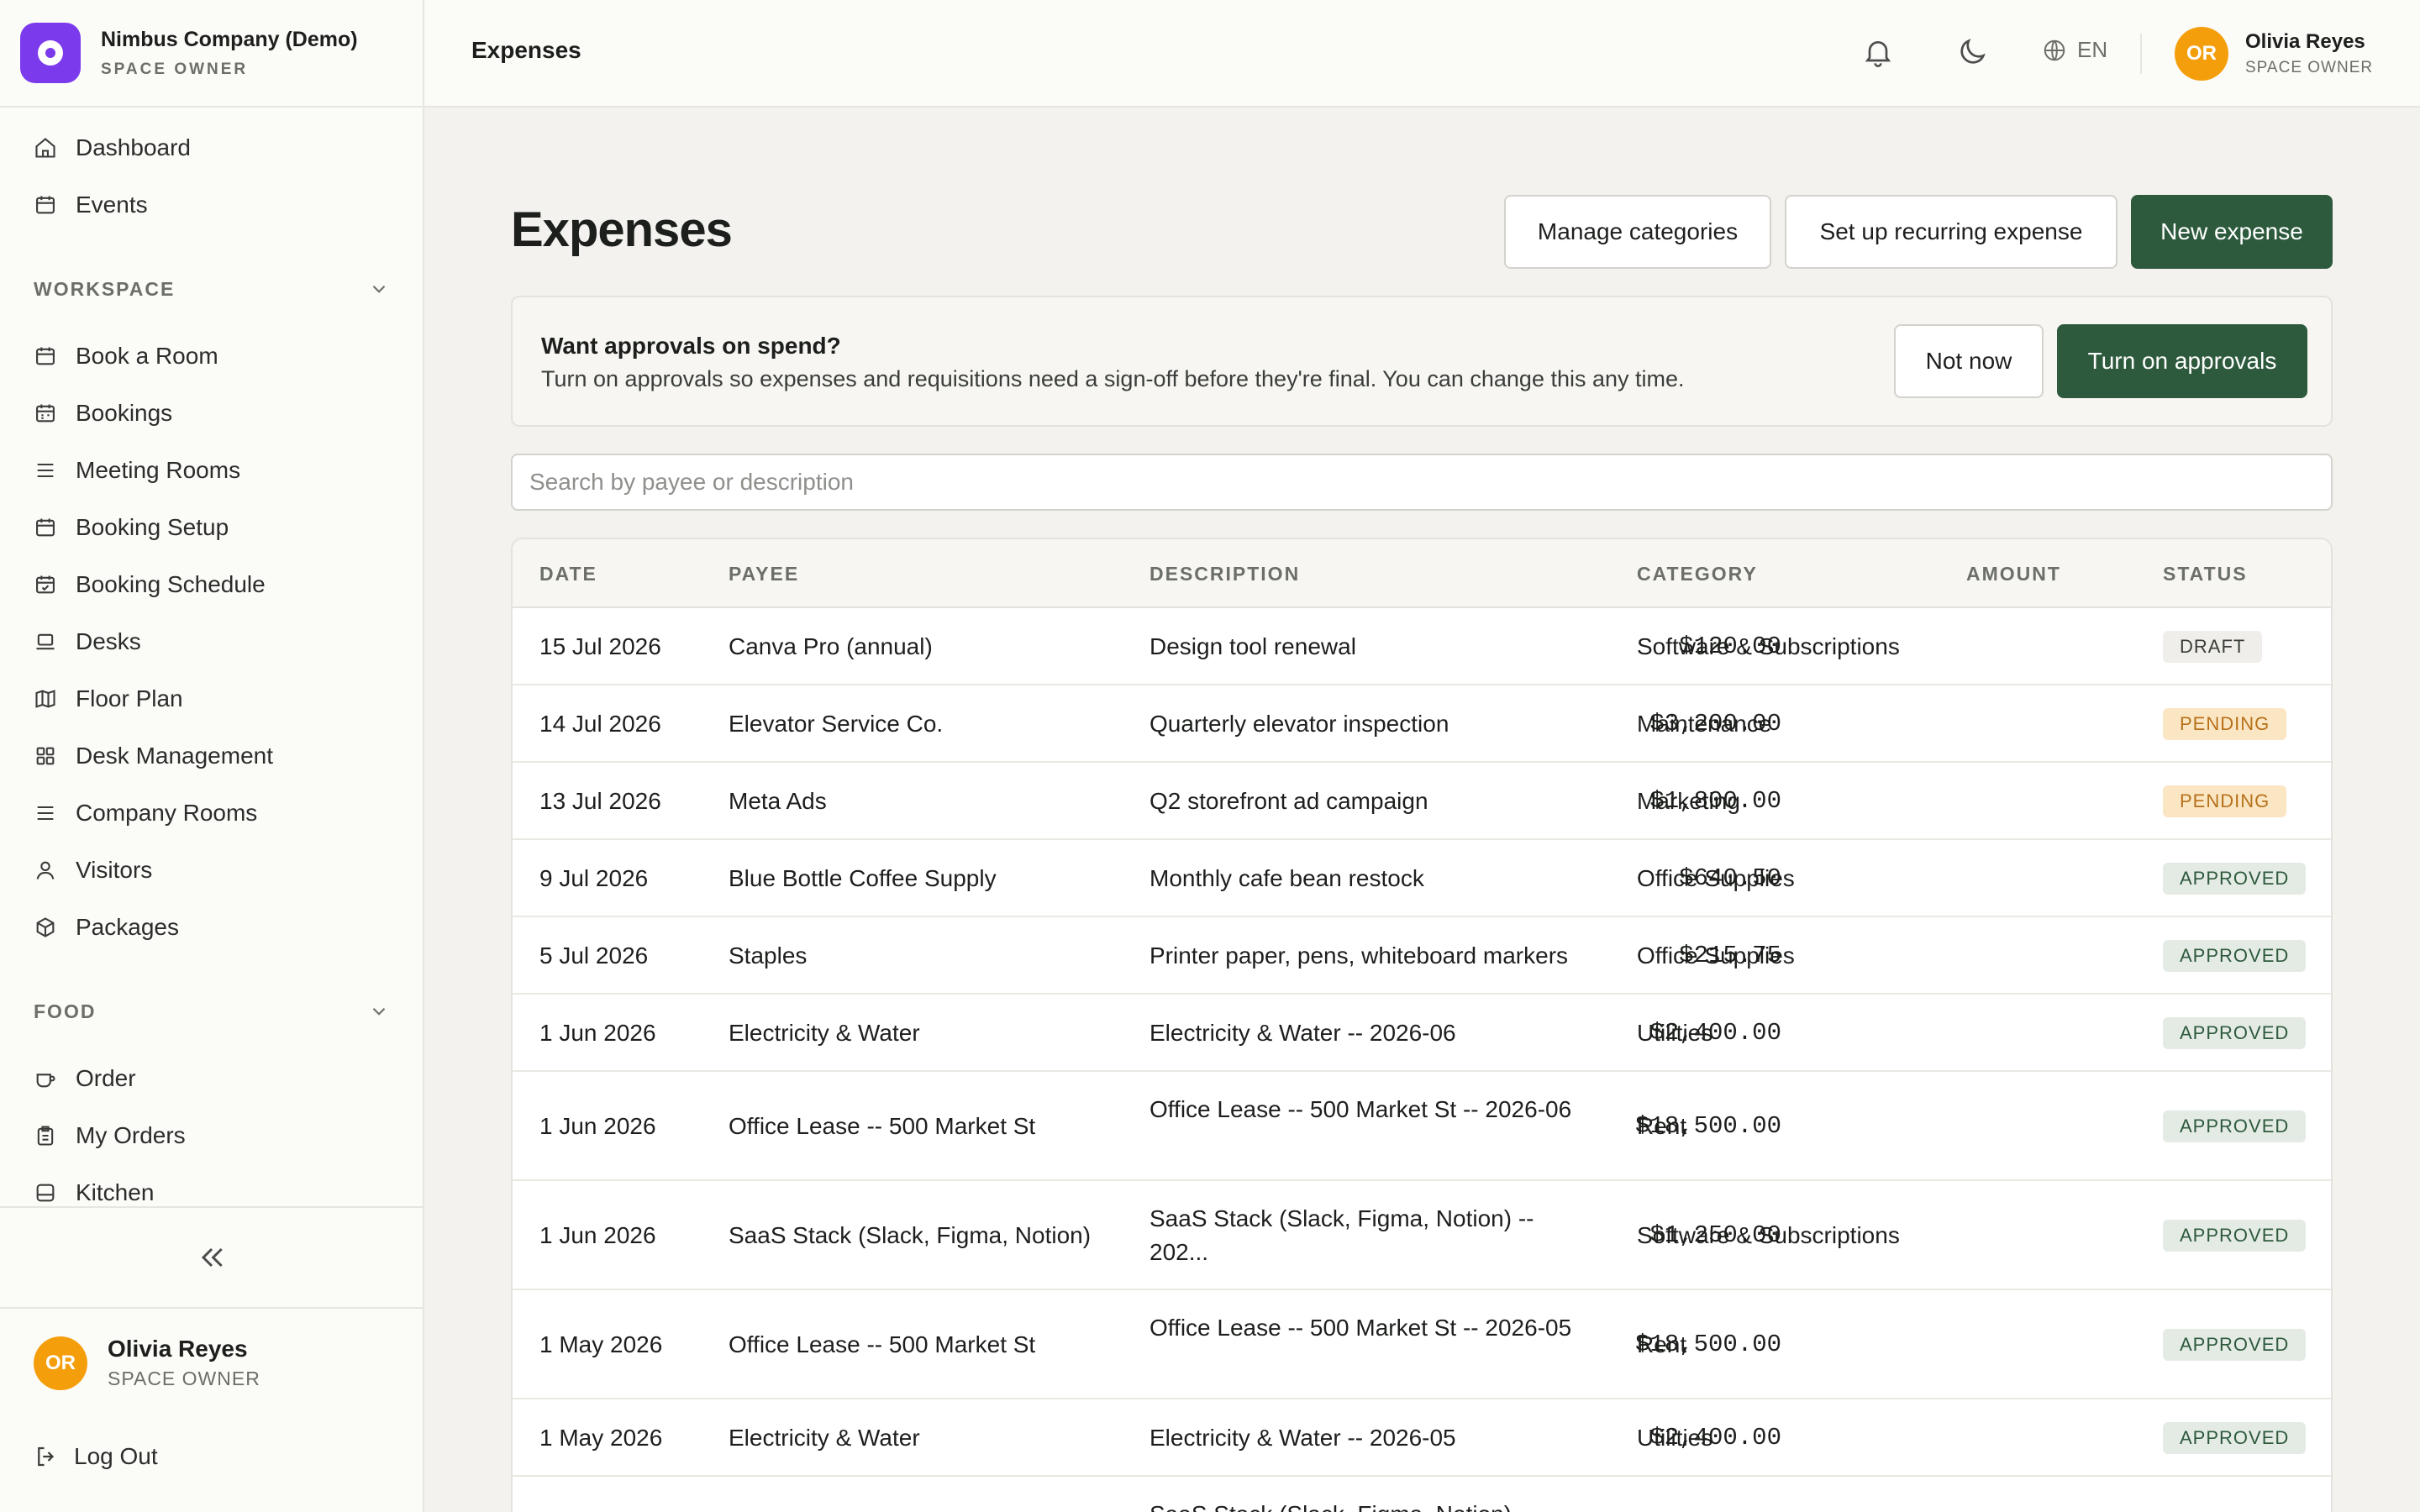  What do you see at coordinates (146, 813) in the screenshot?
I see `sidebar-item-company-rooms: Company Rooms` at bounding box center [146, 813].